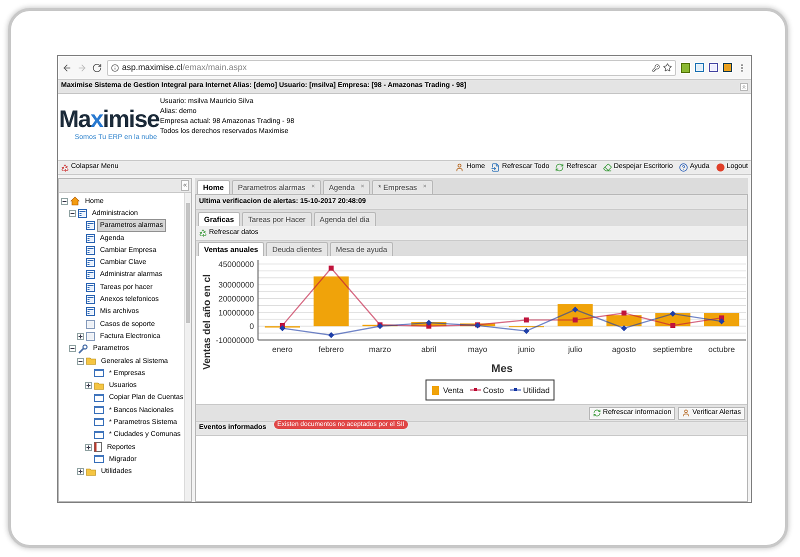 This screenshot has width=800, height=557. What do you see at coordinates (667, 67) in the screenshot?
I see `star-icon` at bounding box center [667, 67].